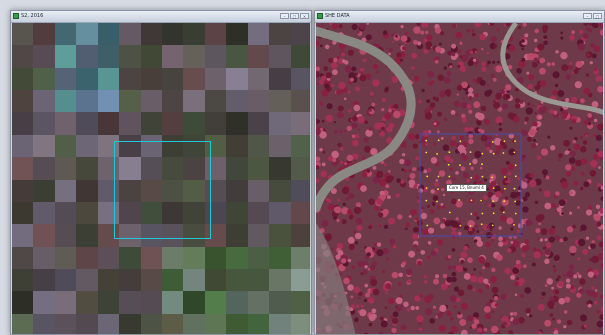  What do you see at coordinates (161, 17) in the screenshot?
I see `title-bar: S2, 2016 – □ ×` at bounding box center [161, 17].